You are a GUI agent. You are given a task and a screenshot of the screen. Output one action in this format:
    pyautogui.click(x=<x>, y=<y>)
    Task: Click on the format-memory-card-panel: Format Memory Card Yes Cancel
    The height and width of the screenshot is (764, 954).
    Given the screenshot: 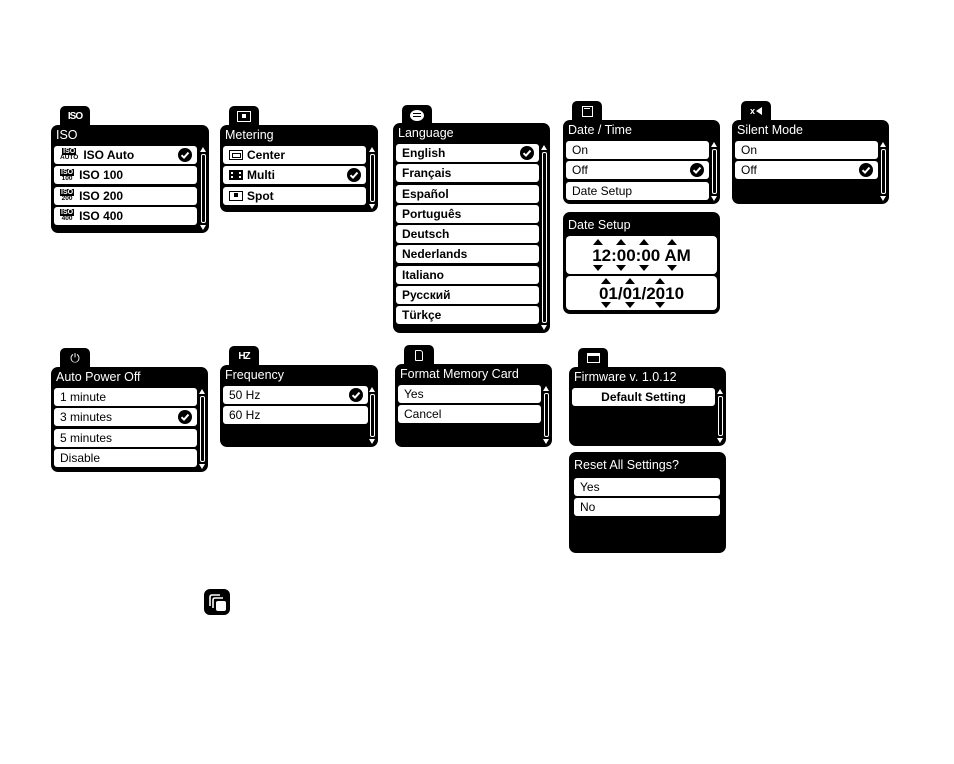 What is the action you would take?
    pyautogui.click(x=473, y=396)
    